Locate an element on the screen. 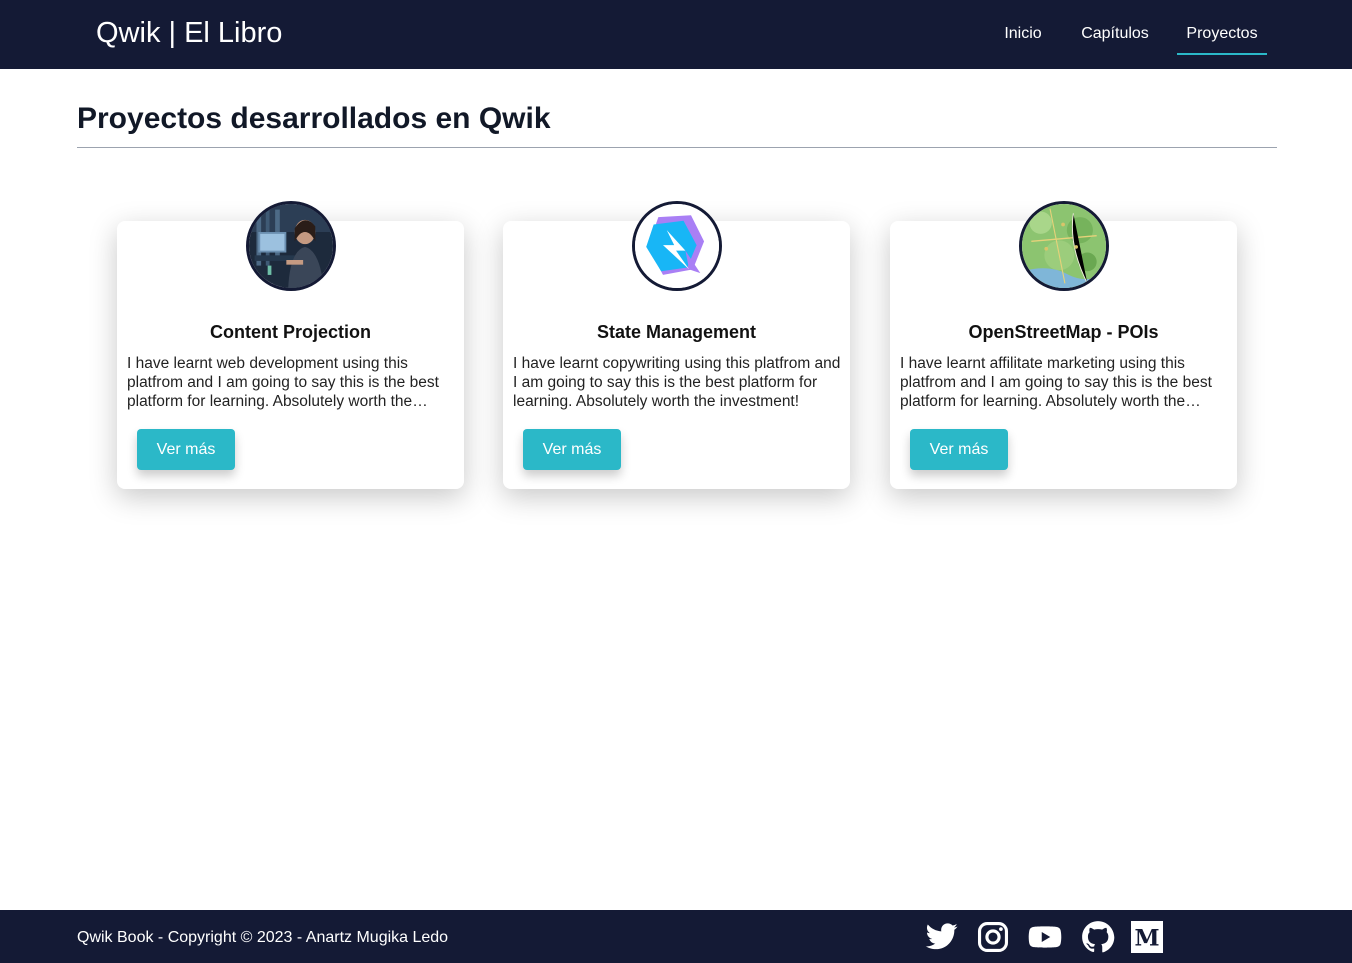 The width and height of the screenshot is (1352, 963). card-image-person-at-computer is located at coordinates (291, 246).